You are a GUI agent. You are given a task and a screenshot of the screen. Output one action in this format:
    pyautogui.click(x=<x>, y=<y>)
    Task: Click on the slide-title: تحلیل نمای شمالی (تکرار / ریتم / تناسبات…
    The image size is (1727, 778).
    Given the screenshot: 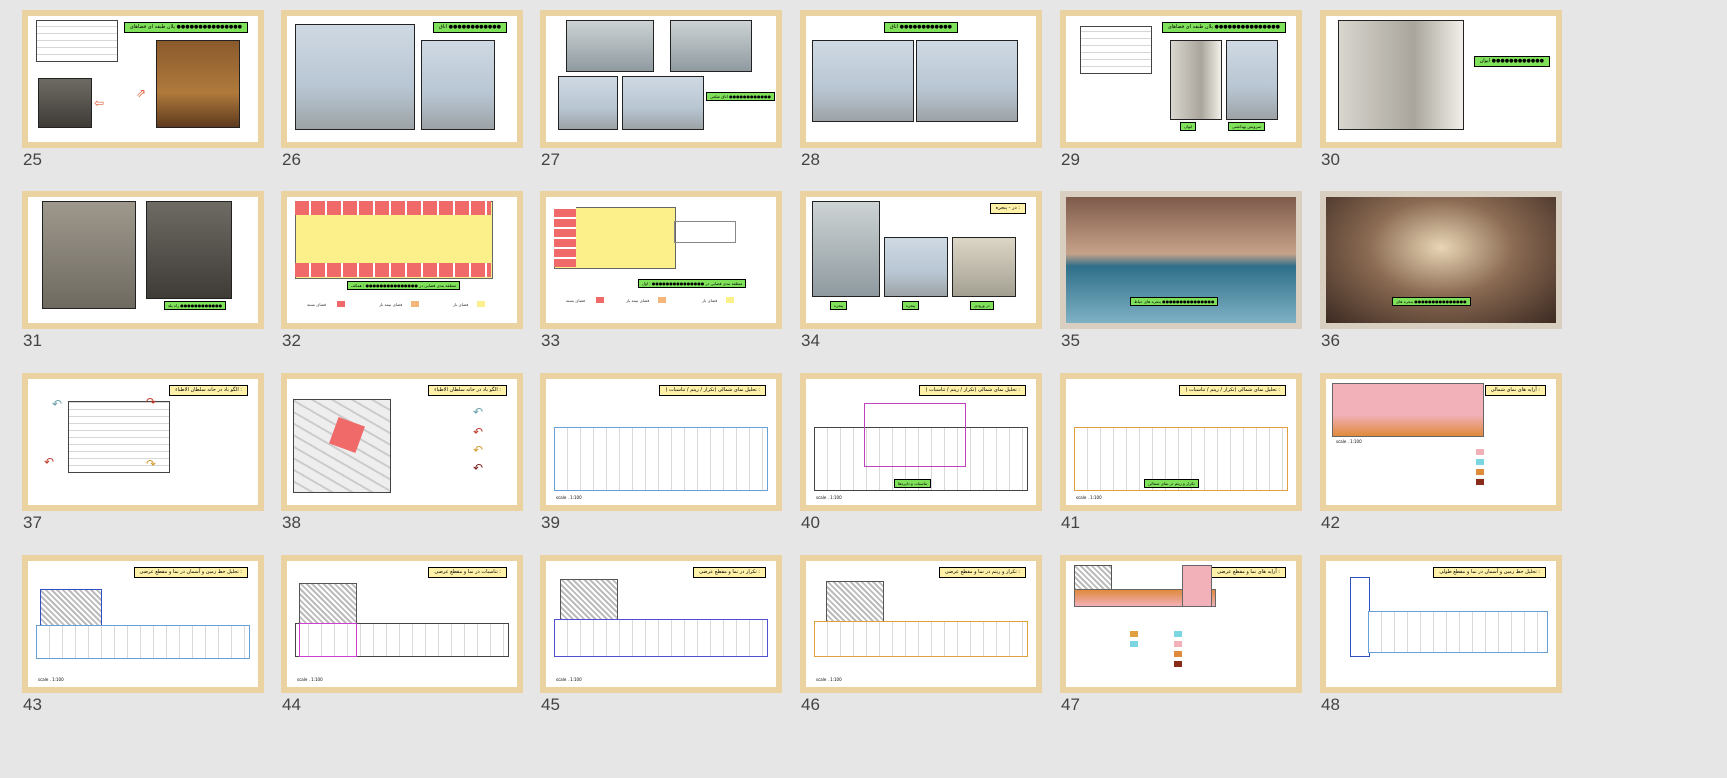 What is the action you would take?
    pyautogui.click(x=1232, y=390)
    